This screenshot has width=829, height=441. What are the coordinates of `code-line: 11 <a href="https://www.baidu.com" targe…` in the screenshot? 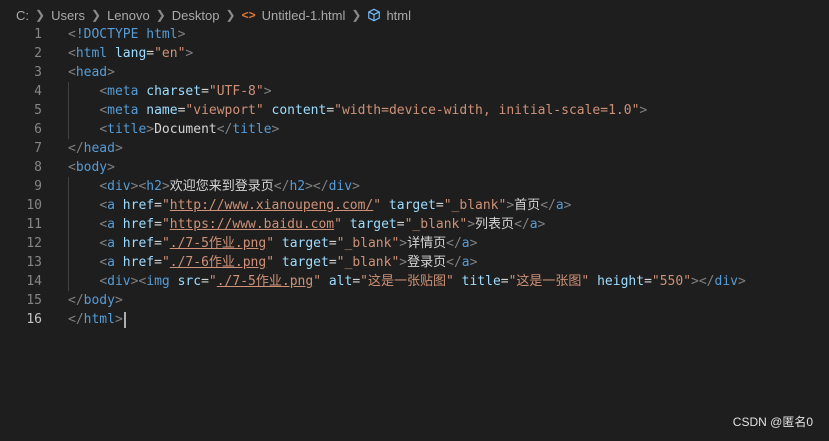 It's located at (414, 224).